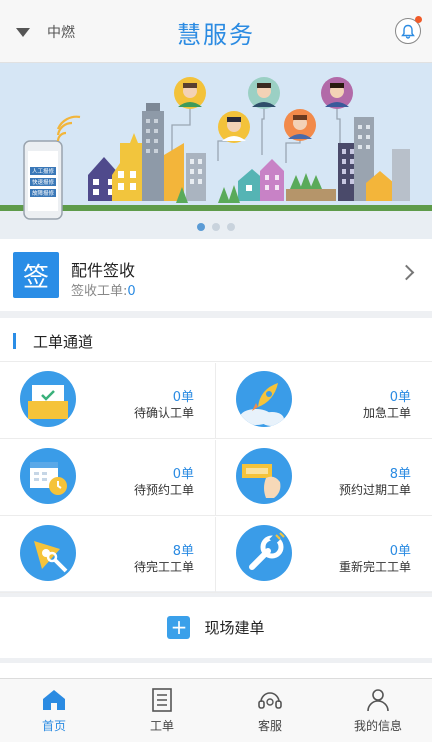 This screenshot has width=432, height=742. What do you see at coordinates (161, 726) in the screenshot?
I see `tab-label: 工单` at bounding box center [161, 726].